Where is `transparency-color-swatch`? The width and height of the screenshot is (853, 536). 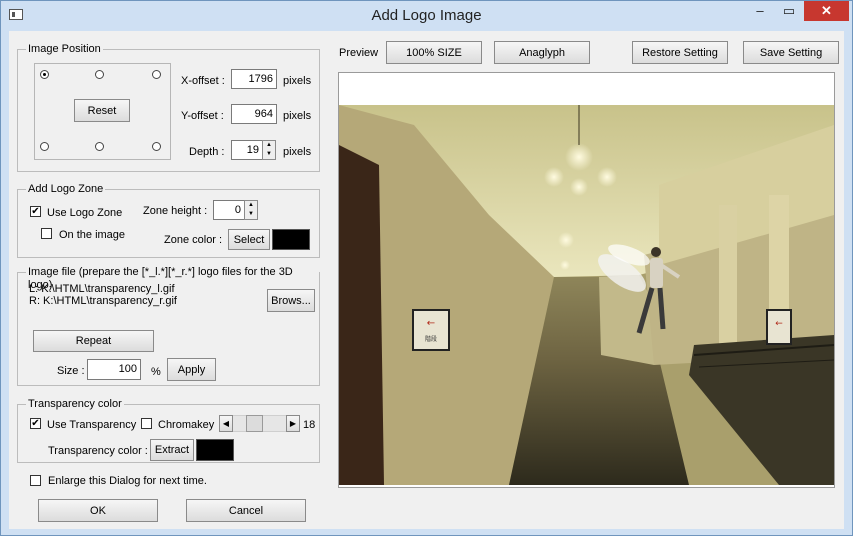
transparency-color-swatch is located at coordinates (215, 450).